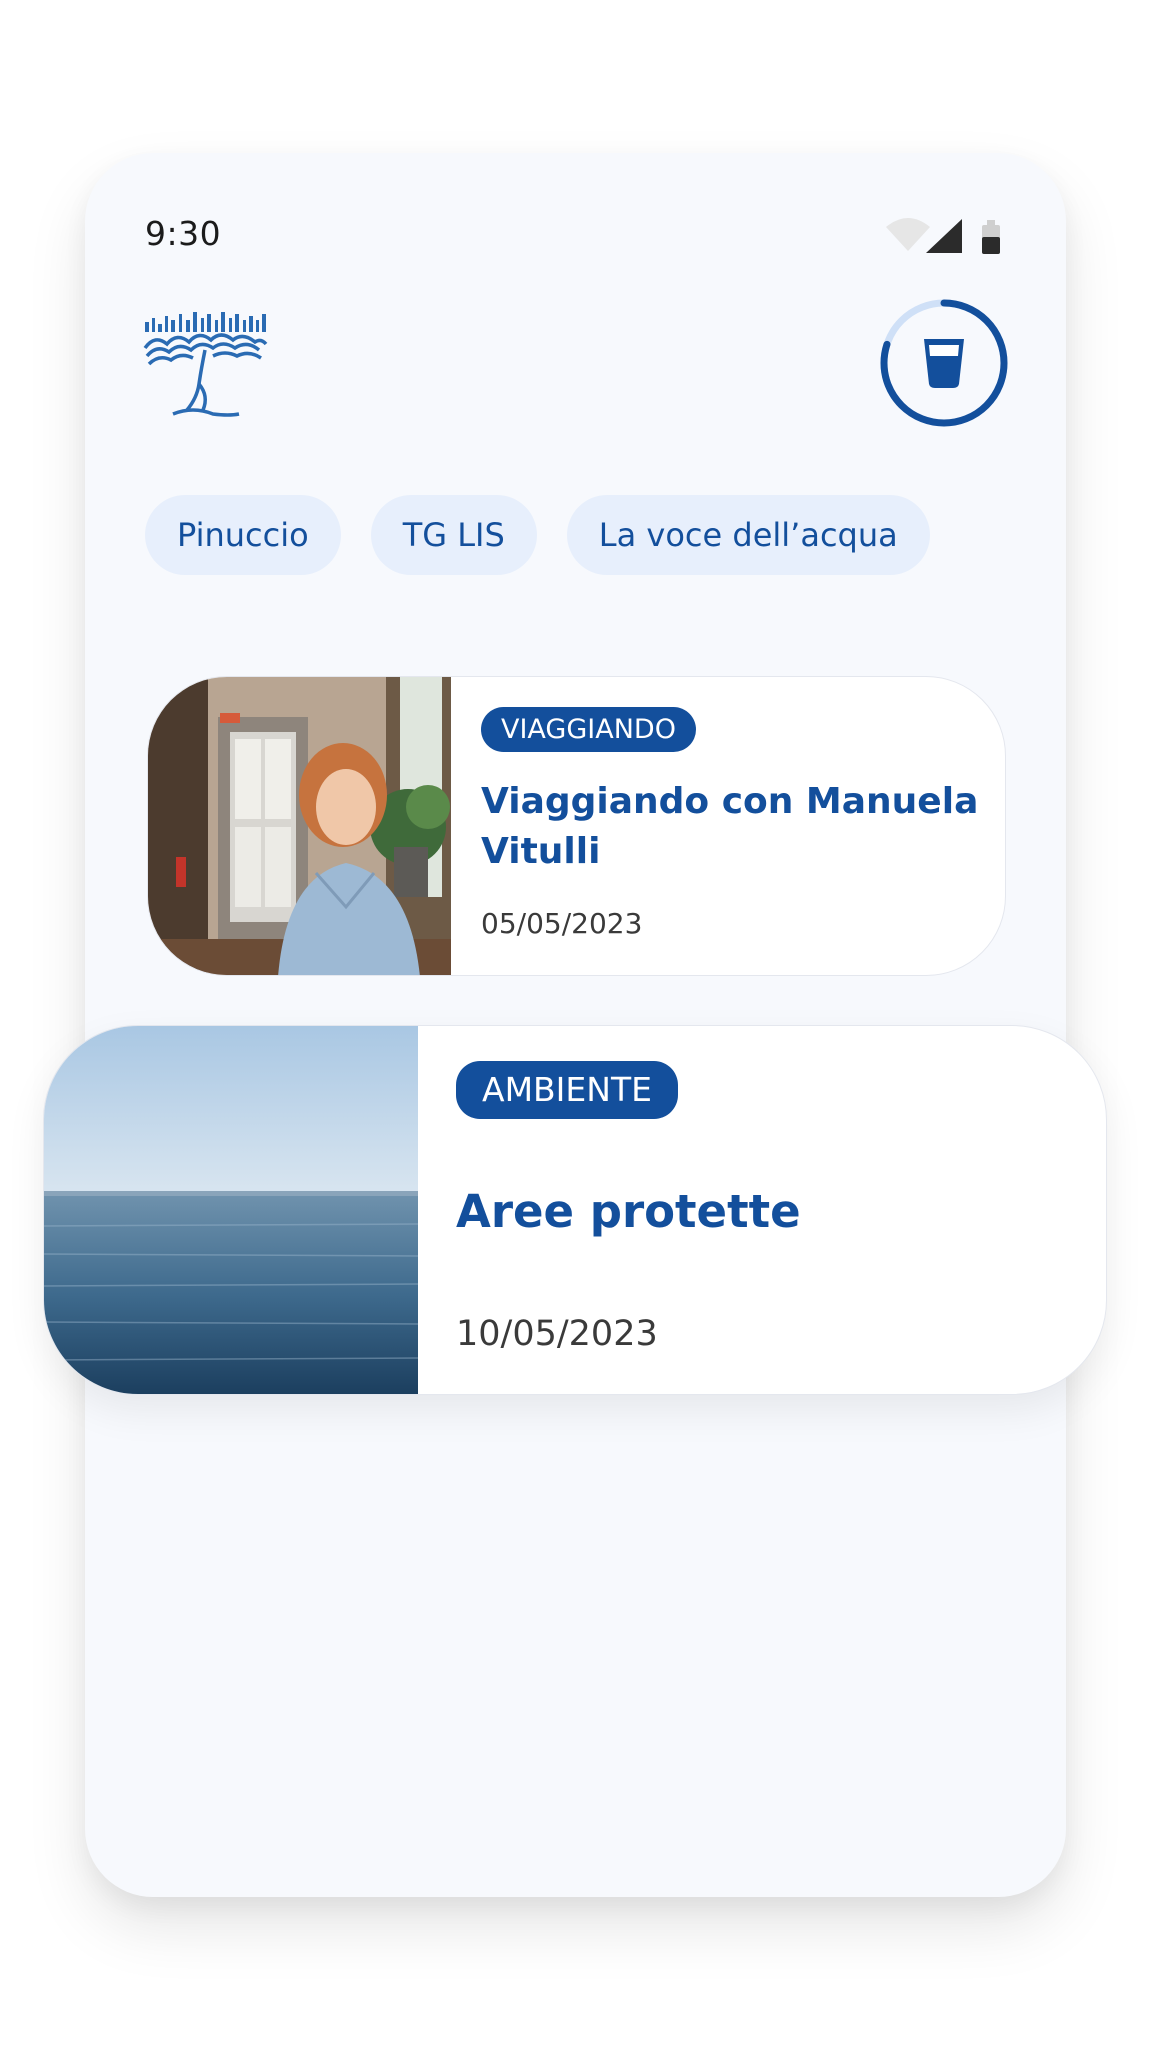 The image size is (1153, 2049). Describe the element at coordinates (243, 535) in the screenshot. I see `chip-pinuccio: Pinuccio` at that location.